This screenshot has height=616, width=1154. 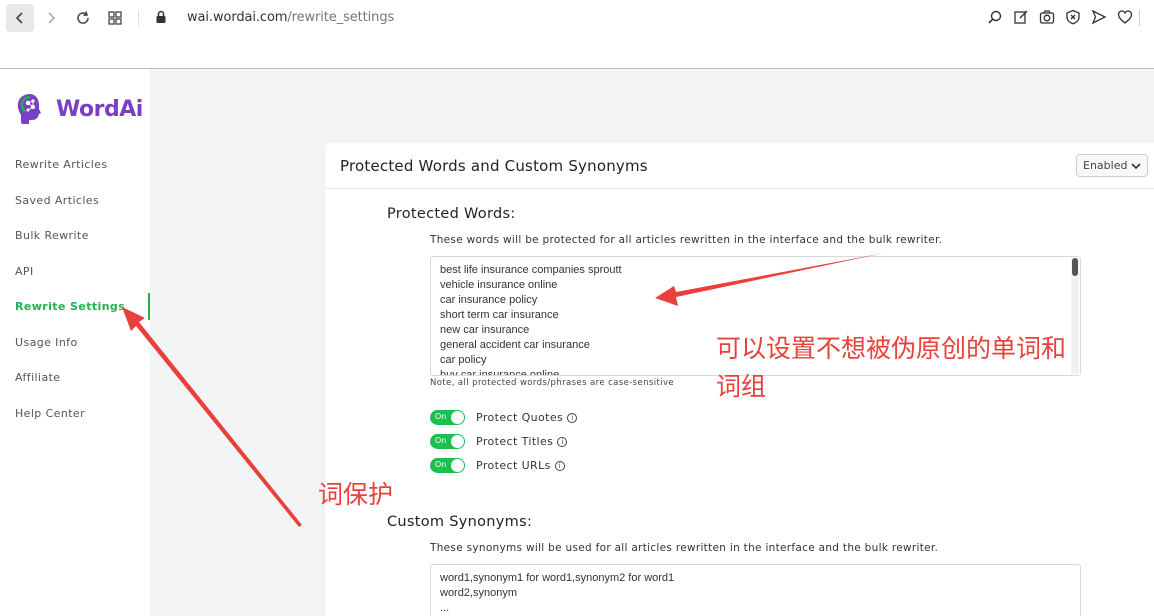 What do you see at coordinates (212, 417) in the screenshot?
I see `arrow-to-rewrite-settings` at bounding box center [212, 417].